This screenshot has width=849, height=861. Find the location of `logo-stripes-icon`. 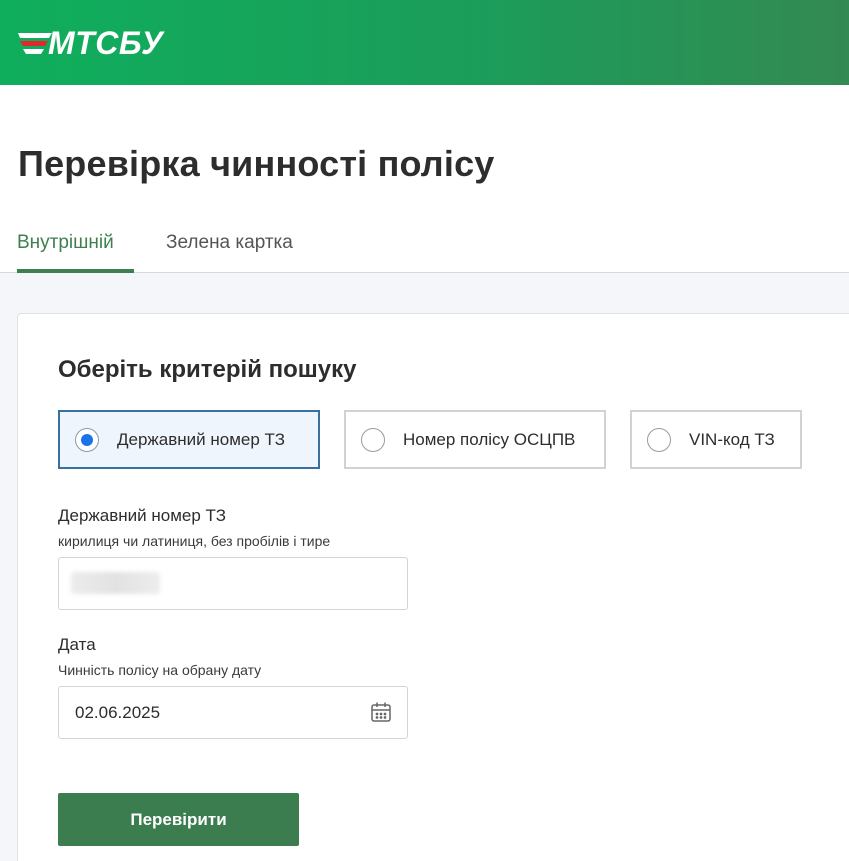

logo-stripes-icon is located at coordinates (35, 43).